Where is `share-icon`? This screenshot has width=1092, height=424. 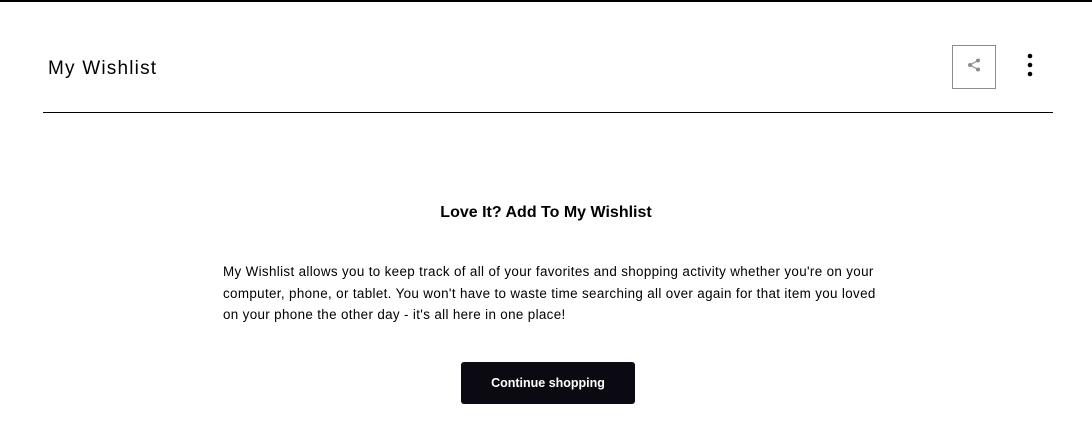 share-icon is located at coordinates (974, 67).